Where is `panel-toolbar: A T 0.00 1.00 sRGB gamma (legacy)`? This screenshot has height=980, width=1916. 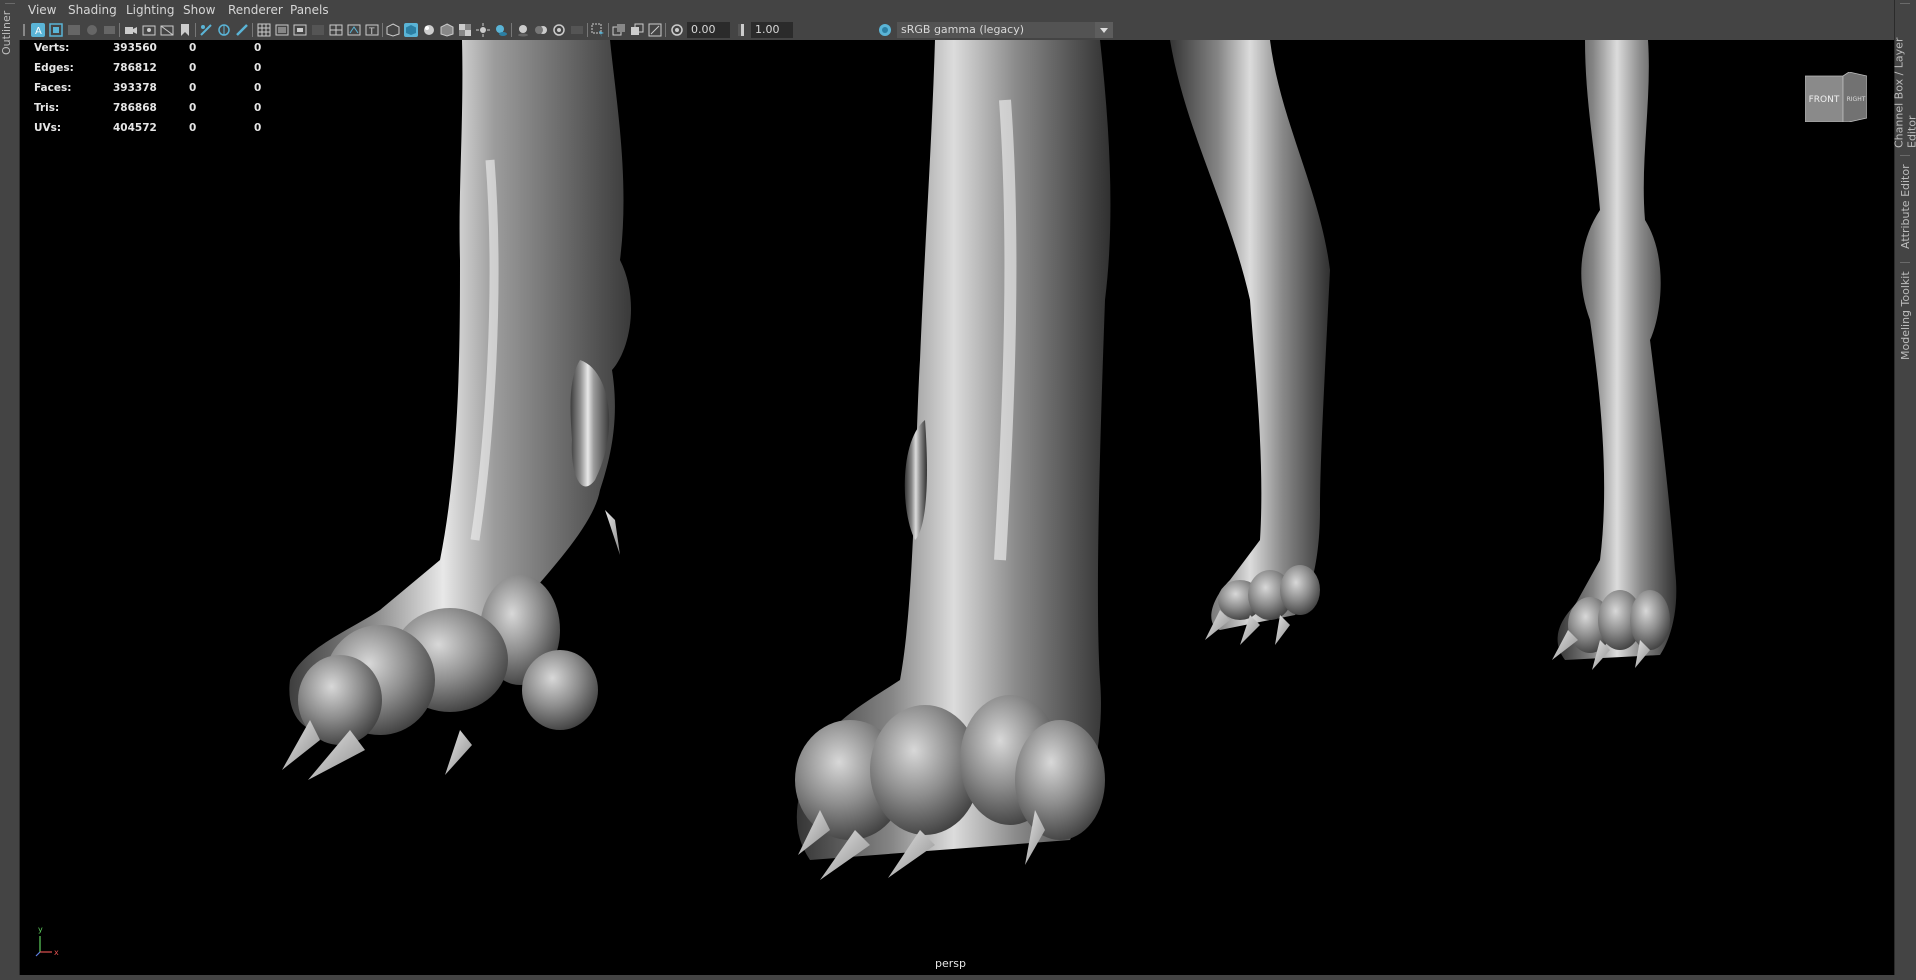 panel-toolbar: A T 0.00 1.00 sRGB gamma (legacy) is located at coordinates (957, 30).